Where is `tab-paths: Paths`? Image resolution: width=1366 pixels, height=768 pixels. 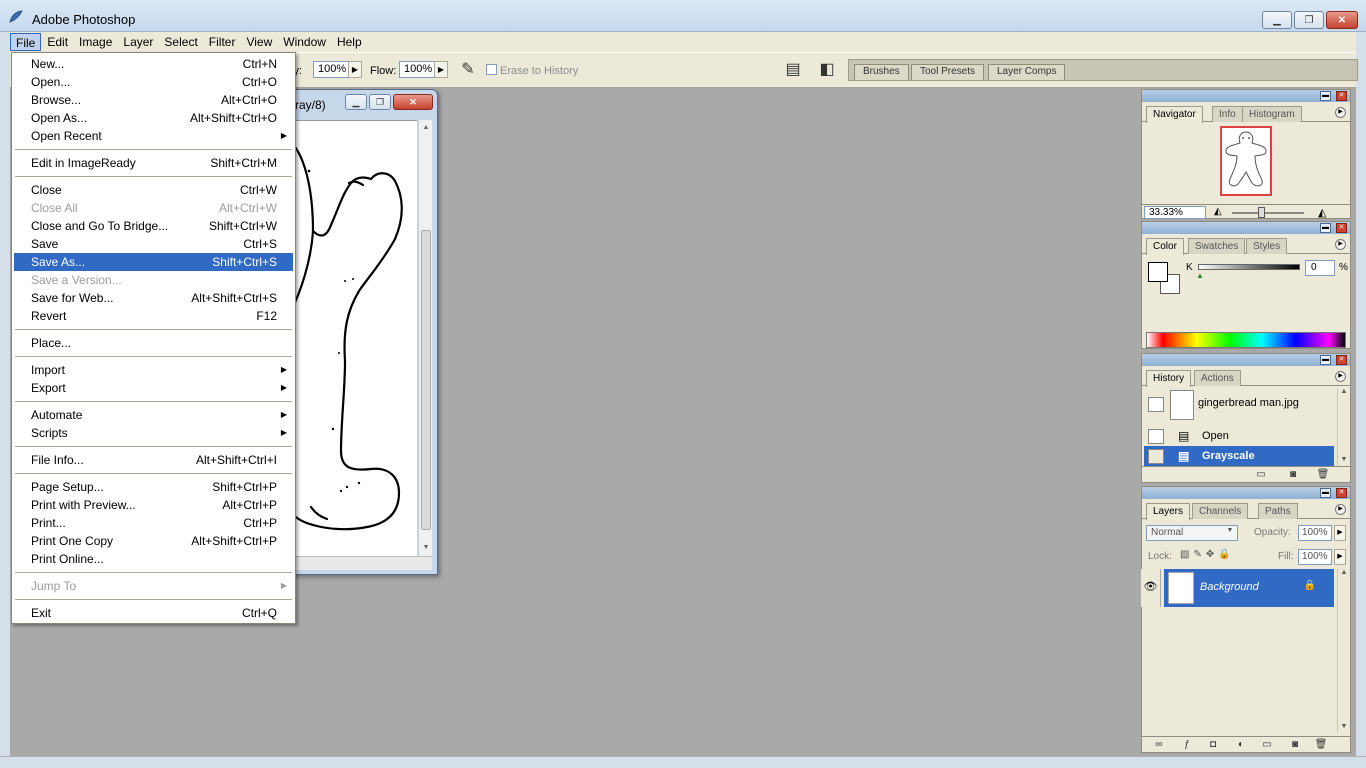 tab-paths: Paths is located at coordinates (1278, 511).